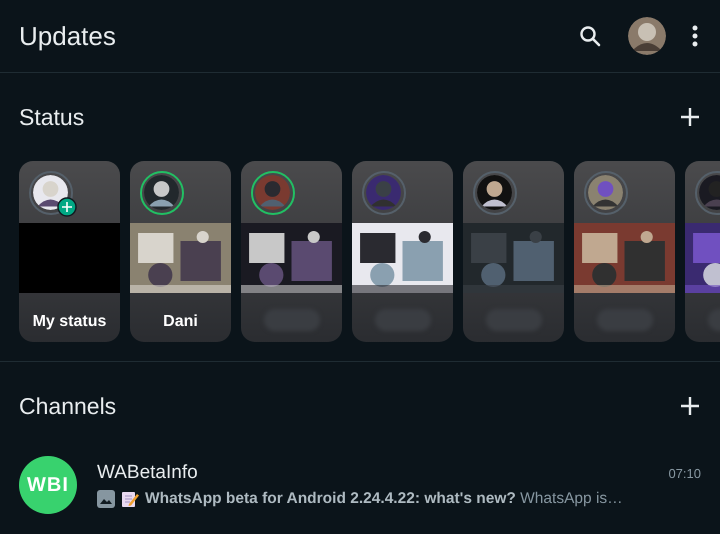 Image resolution: width=720 pixels, height=534 pixels. I want to click on status-name: My status, so click(69, 322).